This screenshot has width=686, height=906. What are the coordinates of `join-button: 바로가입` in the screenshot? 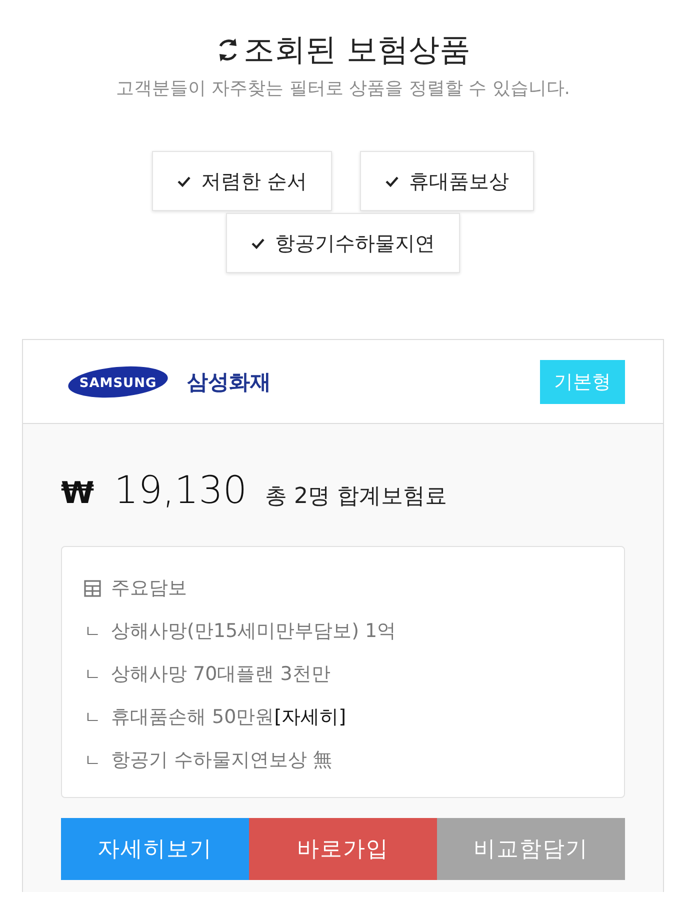 It's located at (343, 849).